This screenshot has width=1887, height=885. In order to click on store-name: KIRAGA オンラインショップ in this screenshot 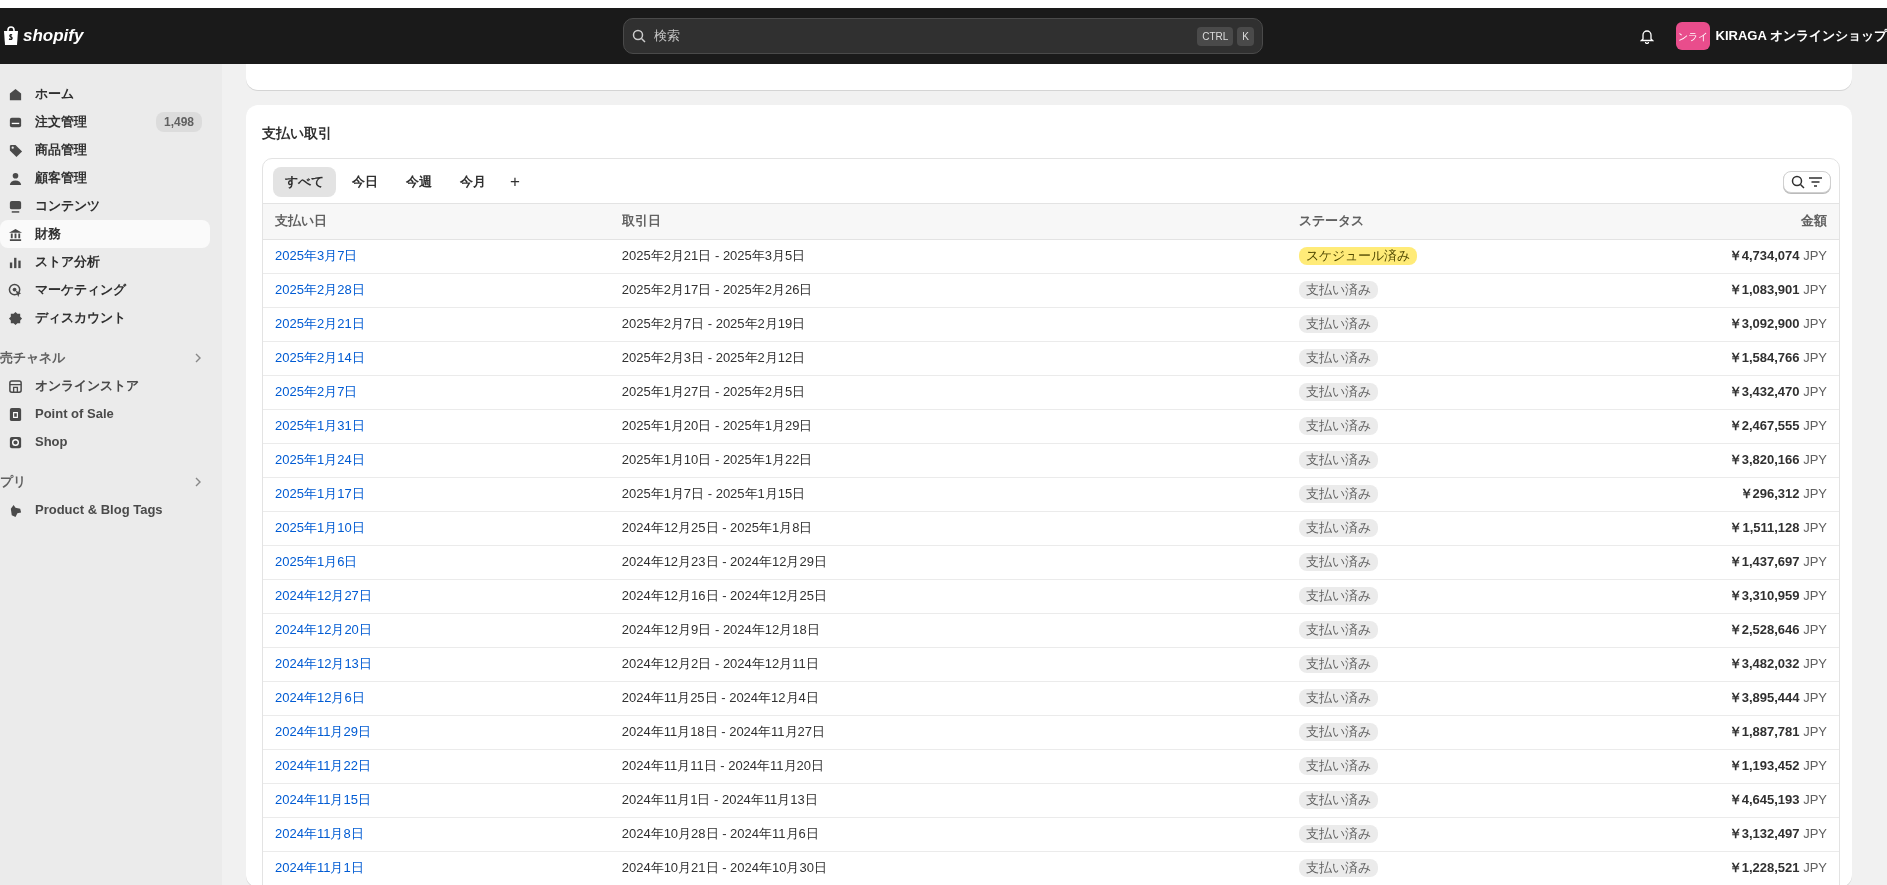, I will do `click(1801, 36)`.